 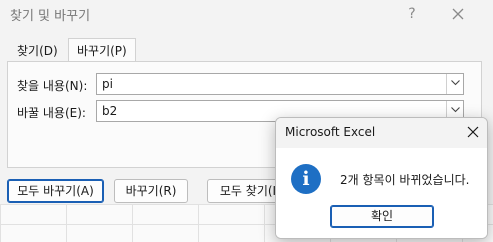 I want to click on replace-label: 바꿀 내용(E):, so click(x=51, y=113).